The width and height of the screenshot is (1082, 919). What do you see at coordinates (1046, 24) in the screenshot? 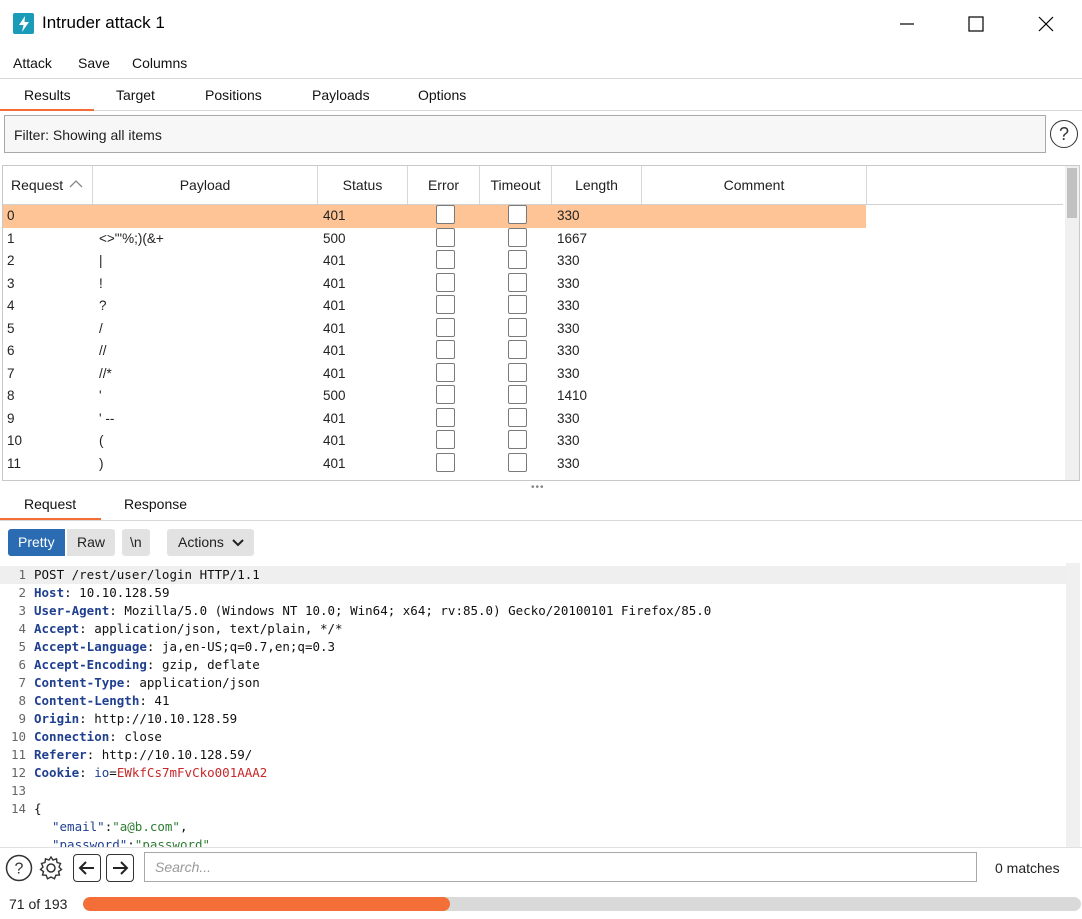
I see `close-button` at bounding box center [1046, 24].